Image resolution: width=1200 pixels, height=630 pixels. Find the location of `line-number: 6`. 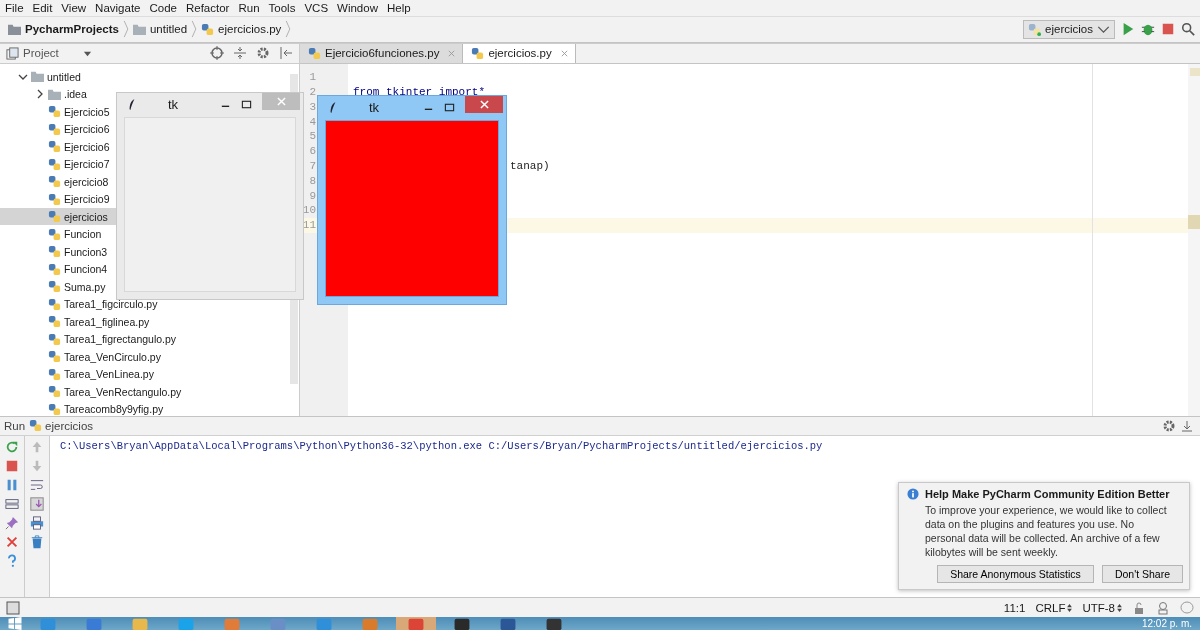

line-number: 6 is located at coordinates (312, 151).